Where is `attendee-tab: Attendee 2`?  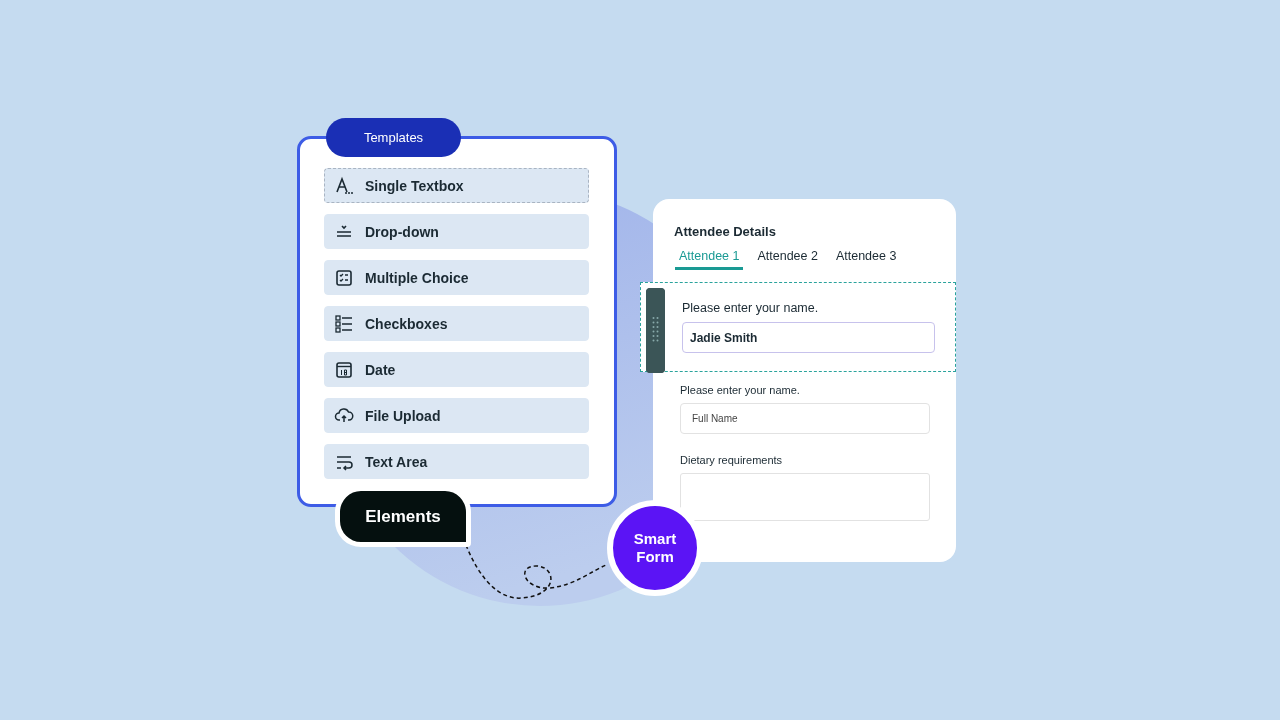 attendee-tab: Attendee 2 is located at coordinates (787, 259).